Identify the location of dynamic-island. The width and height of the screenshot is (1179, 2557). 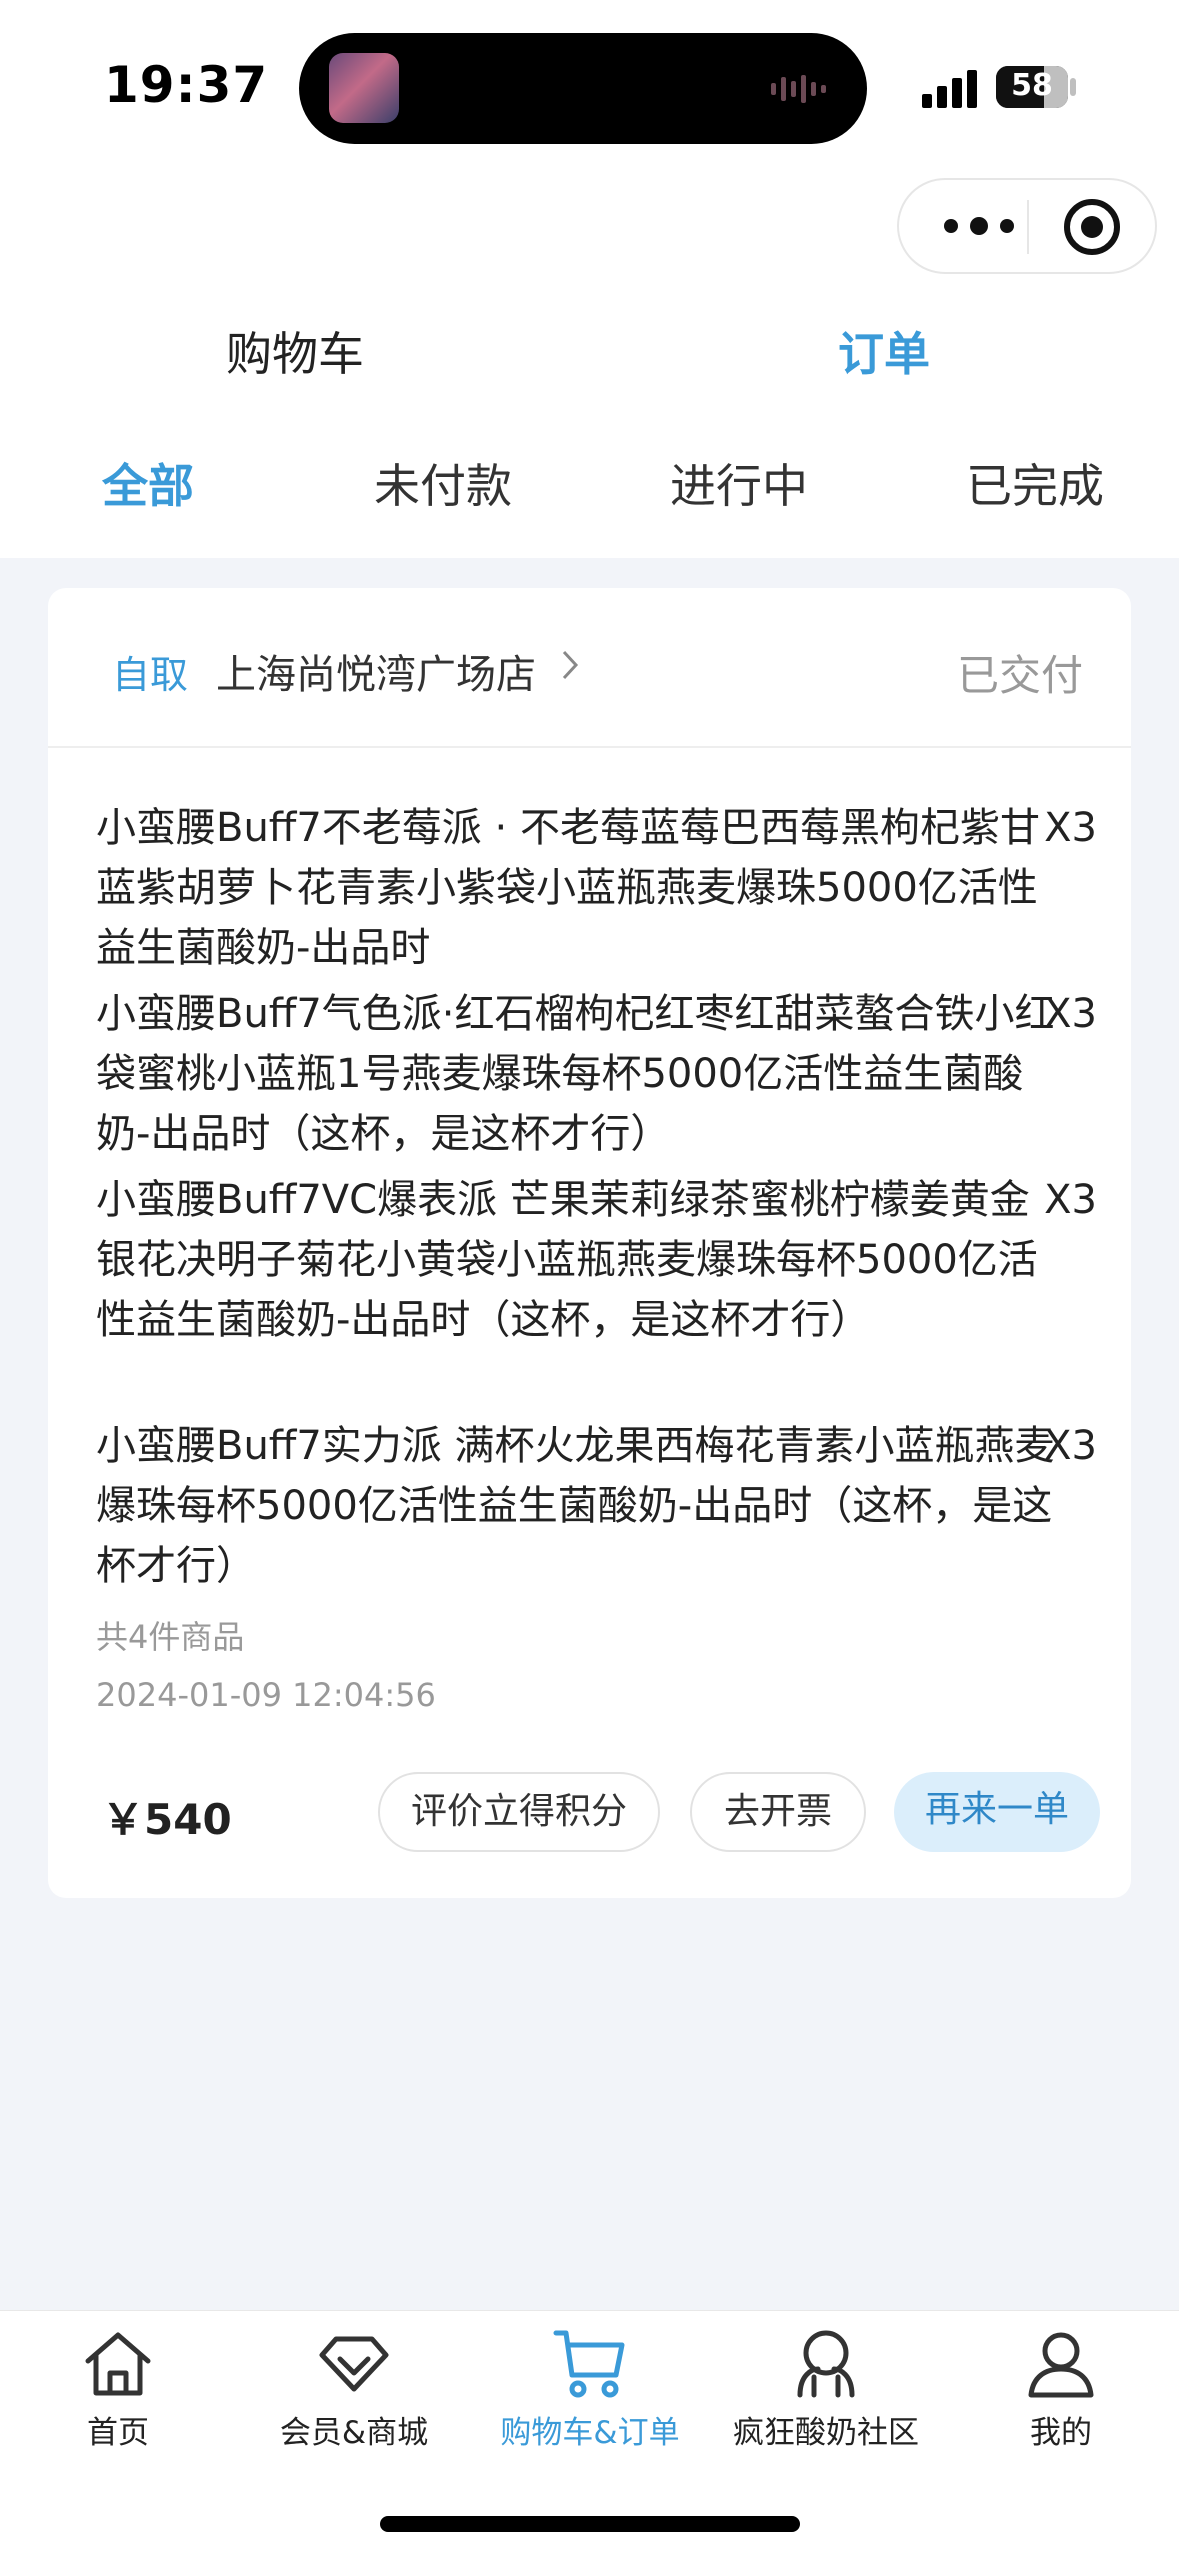
(583, 88).